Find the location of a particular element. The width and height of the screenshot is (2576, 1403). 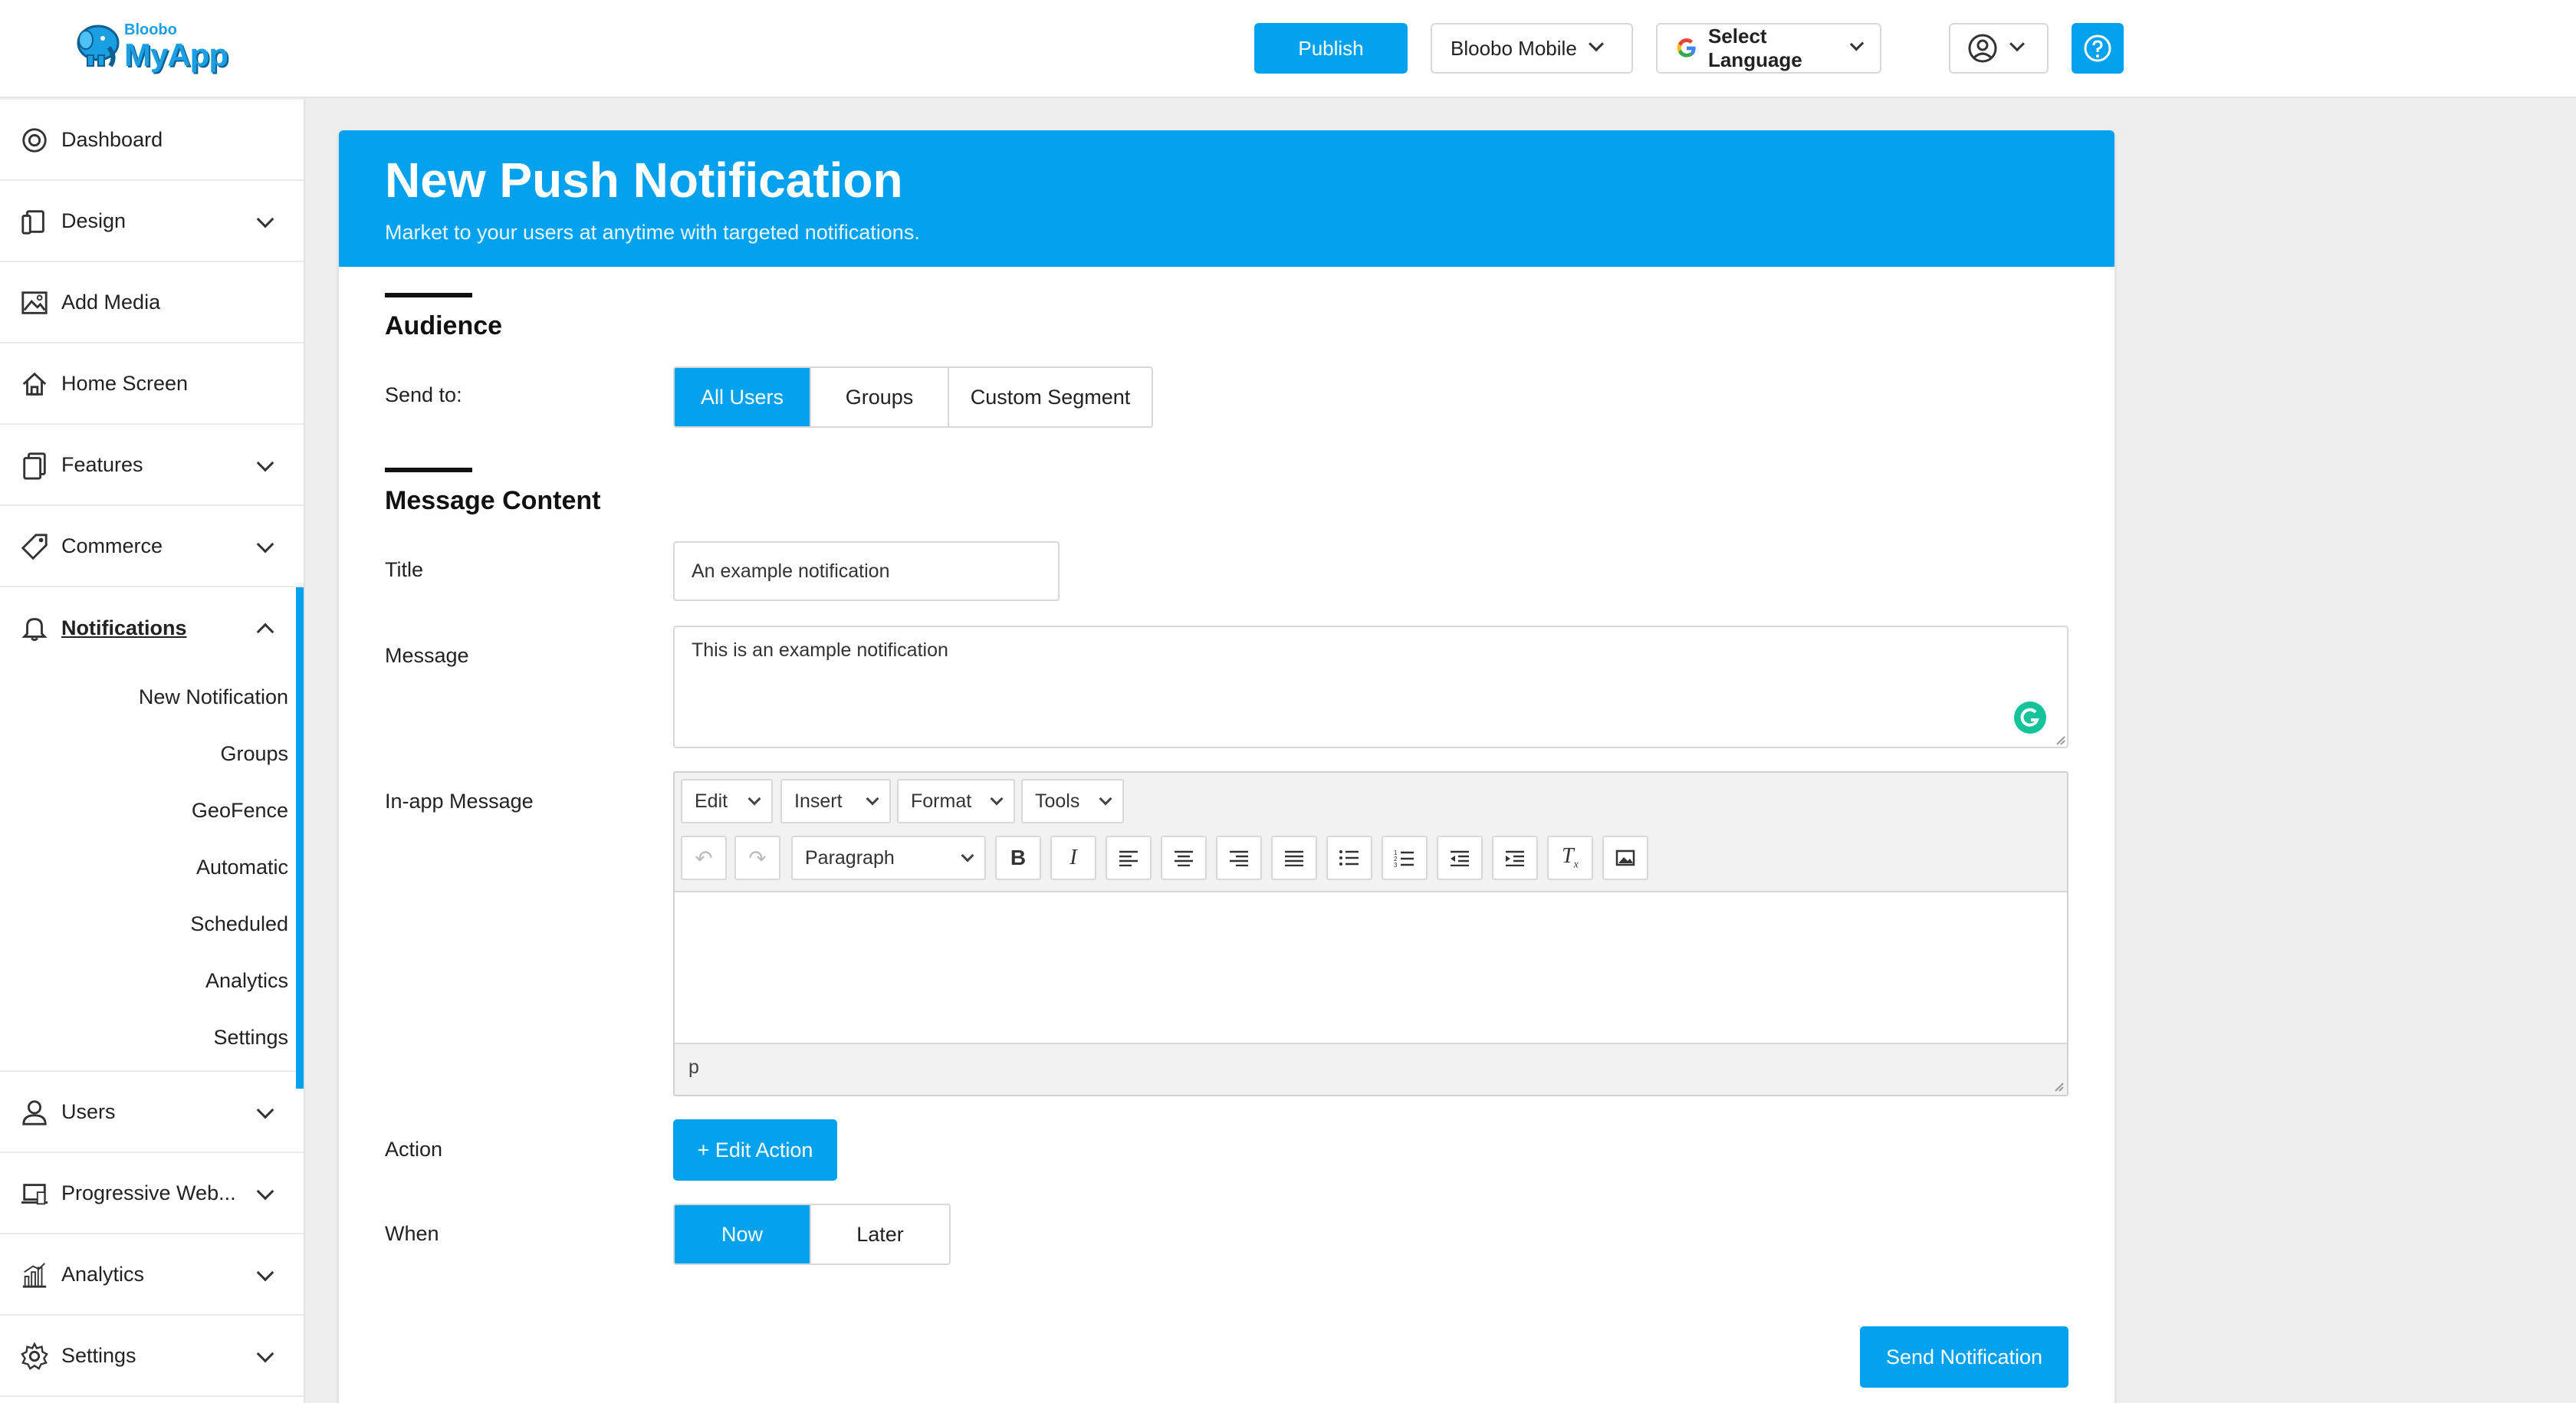

when-segmented-control: Now Later is located at coordinates (812, 1234).